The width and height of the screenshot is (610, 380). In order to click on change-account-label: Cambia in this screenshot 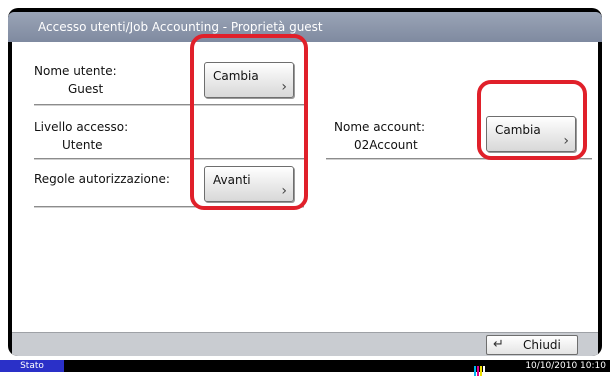, I will do `click(518, 130)`.